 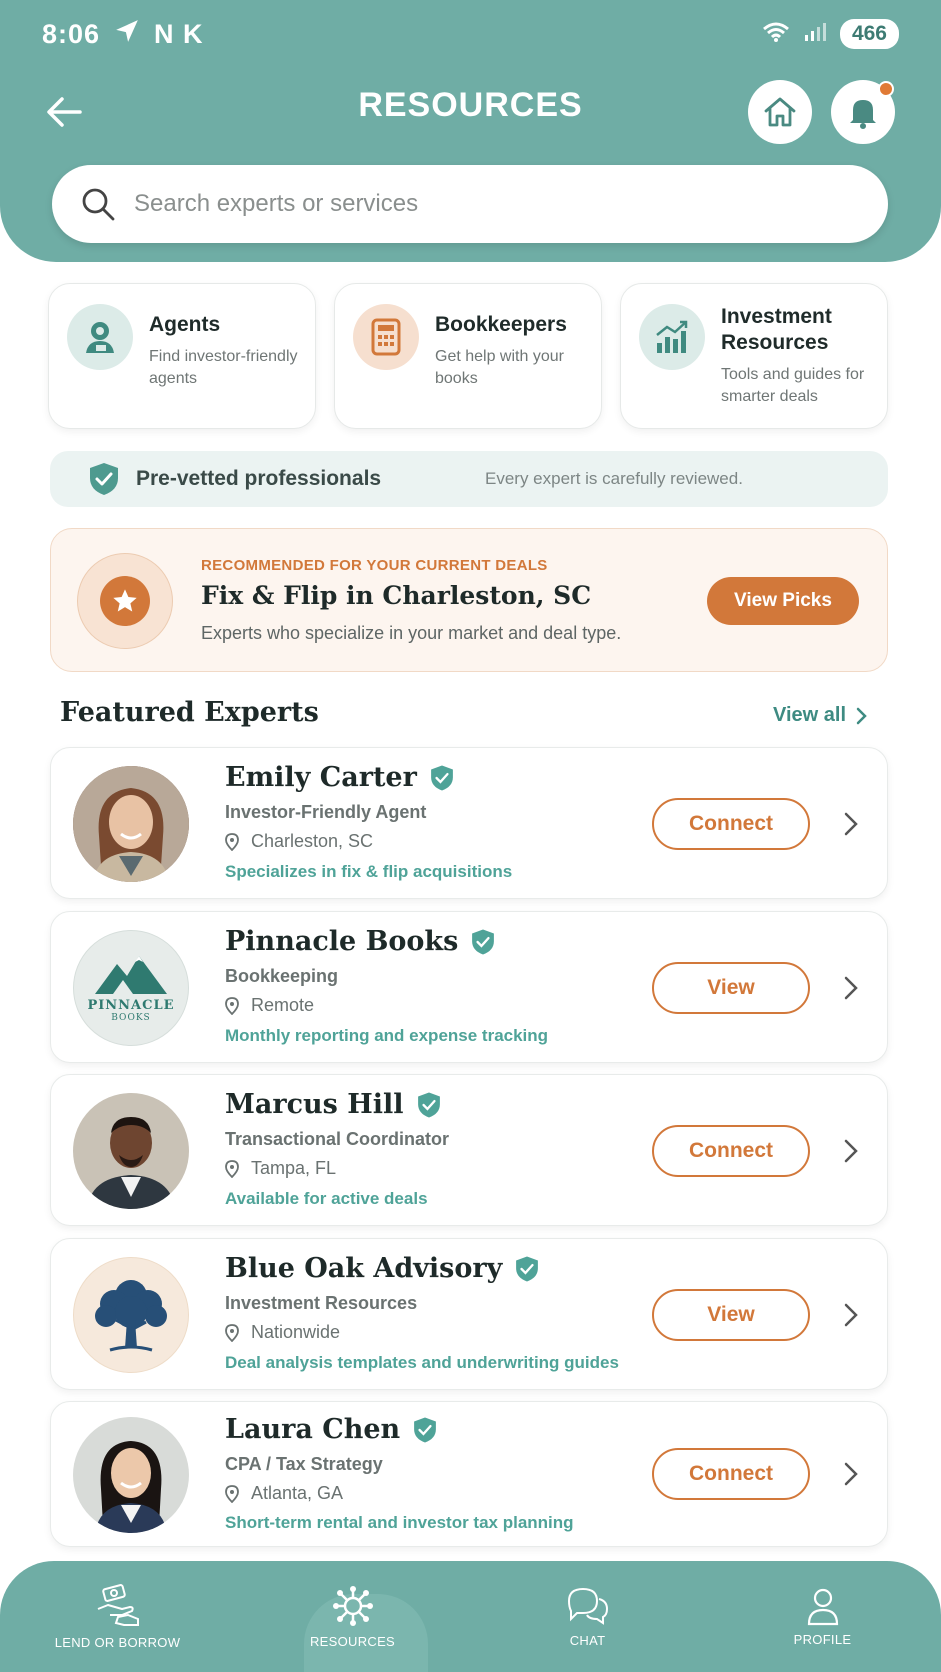 I want to click on category-desc: Get help with your books, so click(x=499, y=367).